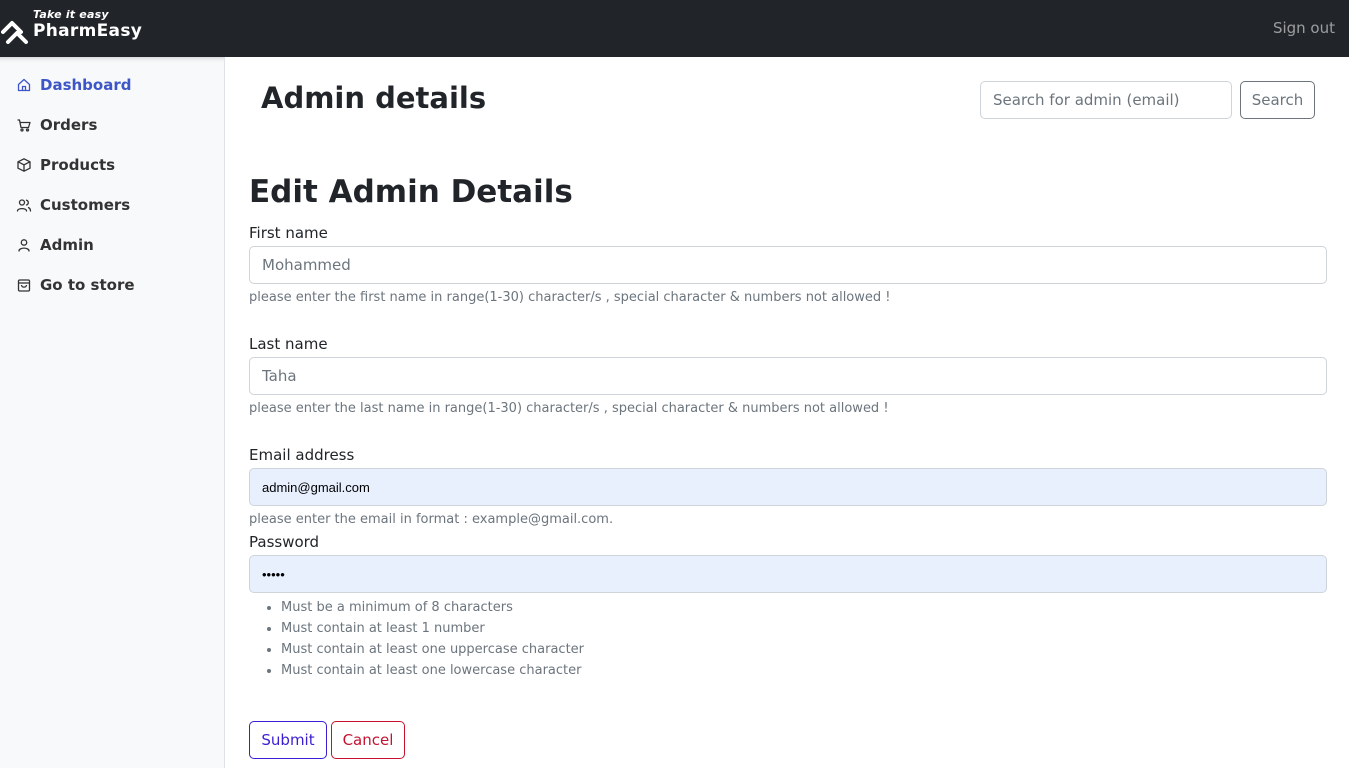  What do you see at coordinates (288, 344) in the screenshot?
I see `last-name-label: Last name` at bounding box center [288, 344].